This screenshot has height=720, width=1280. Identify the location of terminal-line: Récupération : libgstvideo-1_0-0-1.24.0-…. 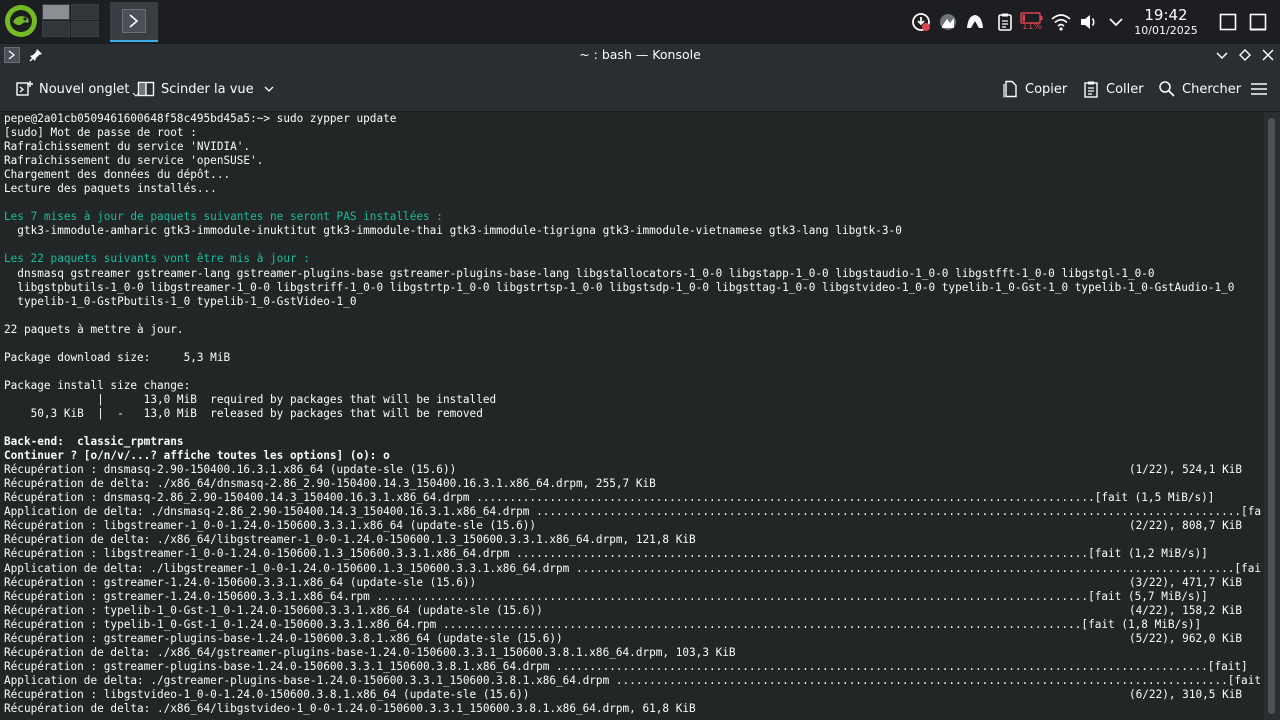
(633, 695).